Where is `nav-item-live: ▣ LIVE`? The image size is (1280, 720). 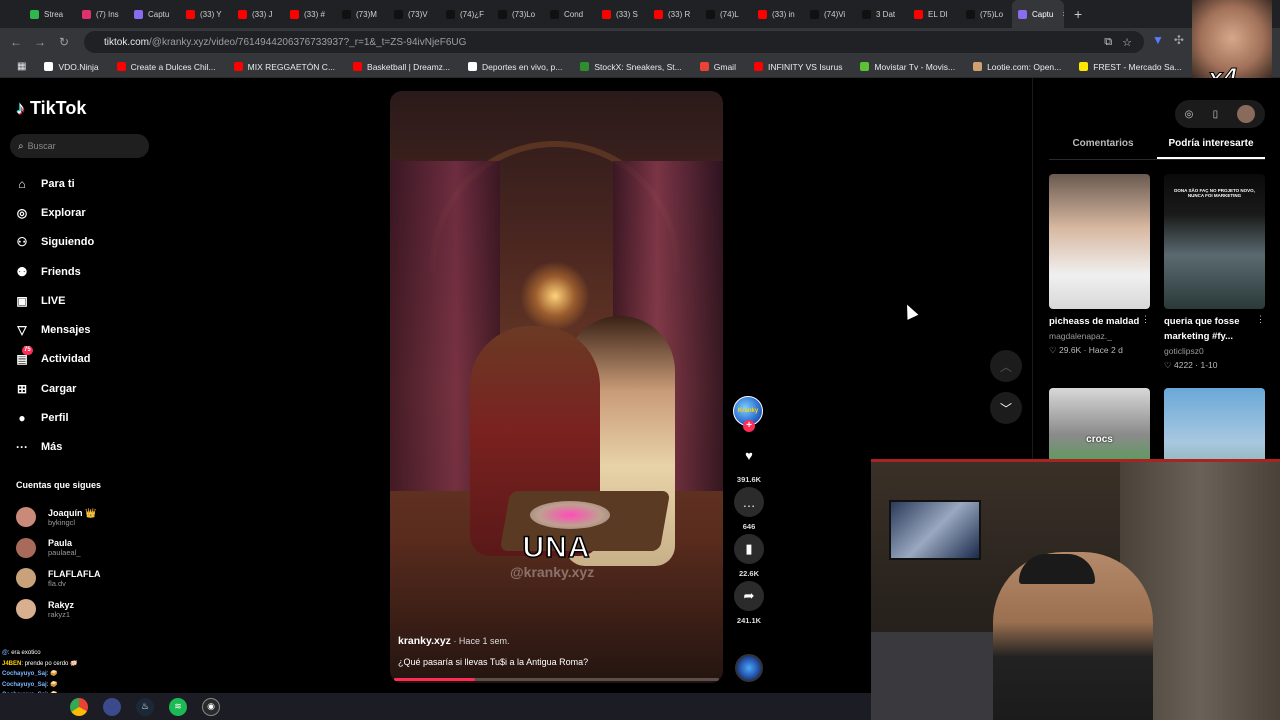 nav-item-live: ▣ LIVE is located at coordinates (54, 300).